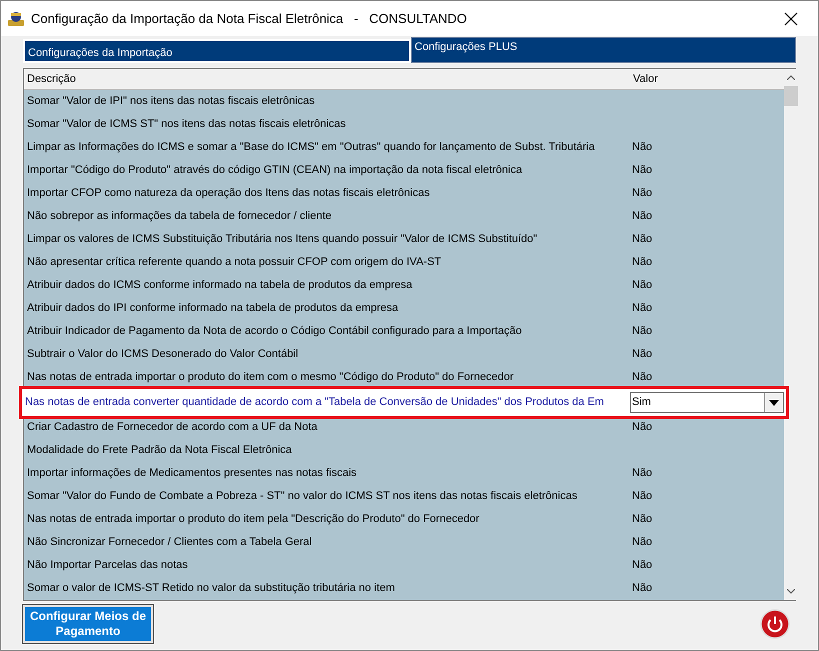 The image size is (819, 651). Describe the element at coordinates (791, 591) in the screenshot. I see `scroll-down-icon` at that location.